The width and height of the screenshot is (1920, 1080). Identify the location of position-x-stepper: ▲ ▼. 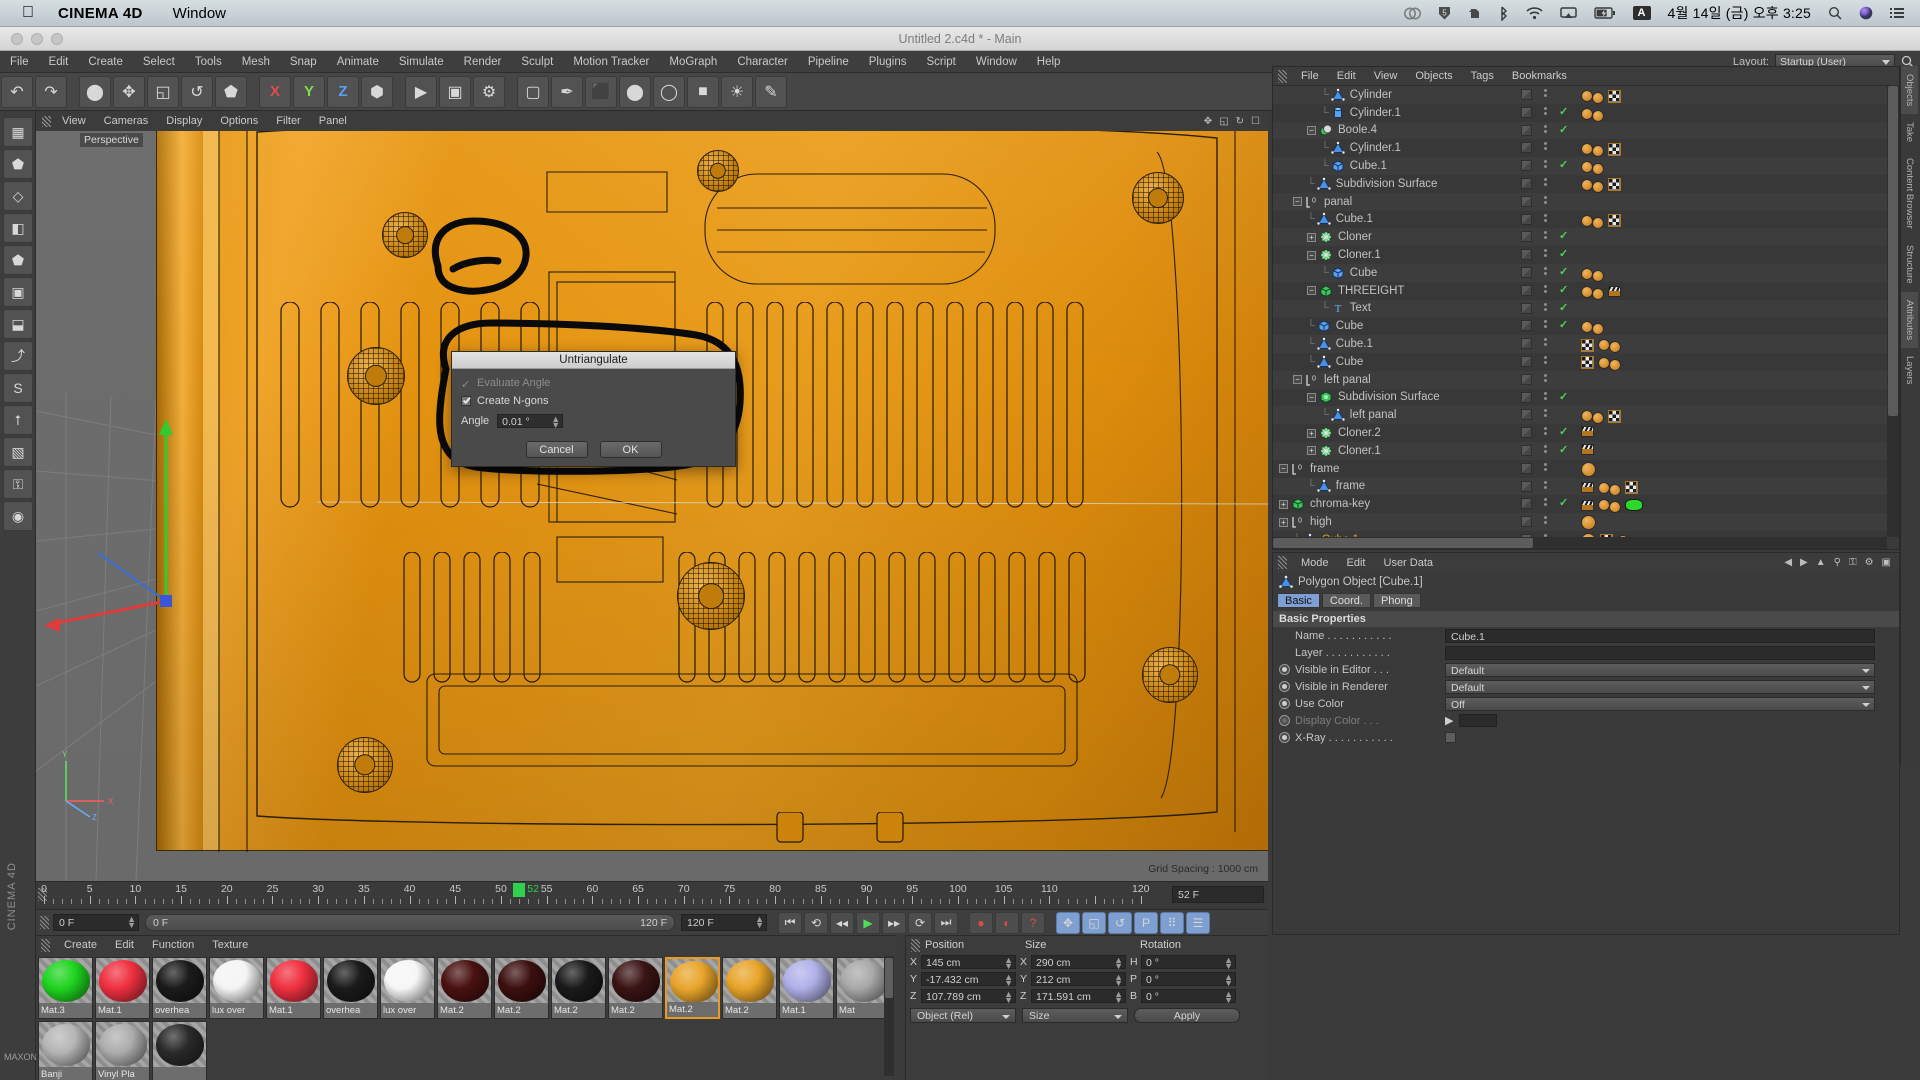
(1008, 963).